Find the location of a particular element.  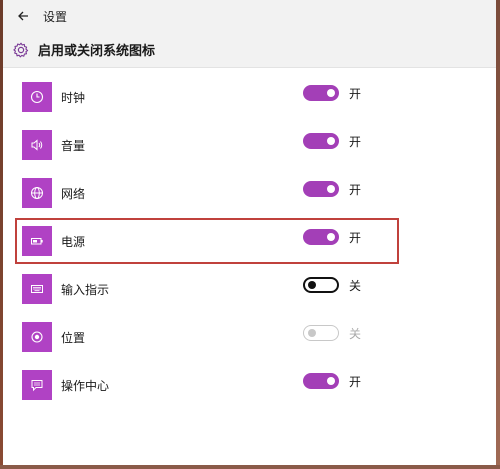

clock-icon is located at coordinates (37, 97).